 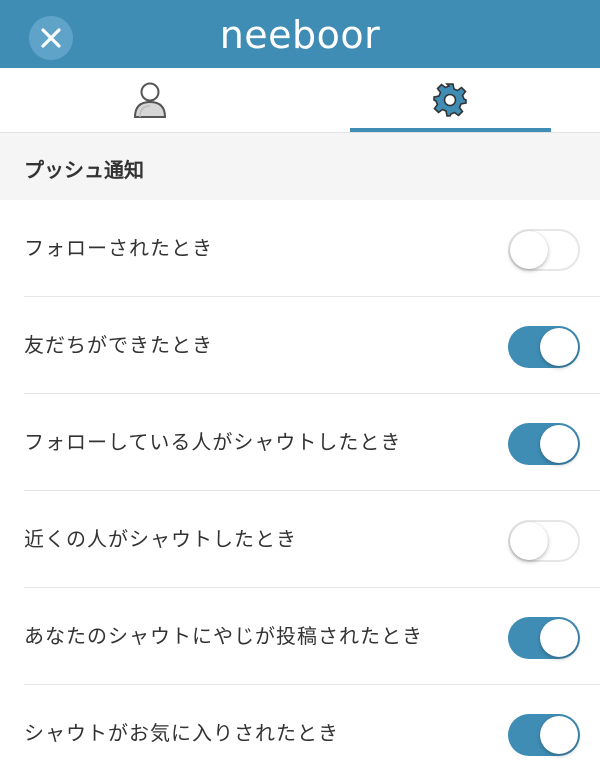 What do you see at coordinates (300, 345) in the screenshot?
I see `setting-row: 友だちができたとき` at bounding box center [300, 345].